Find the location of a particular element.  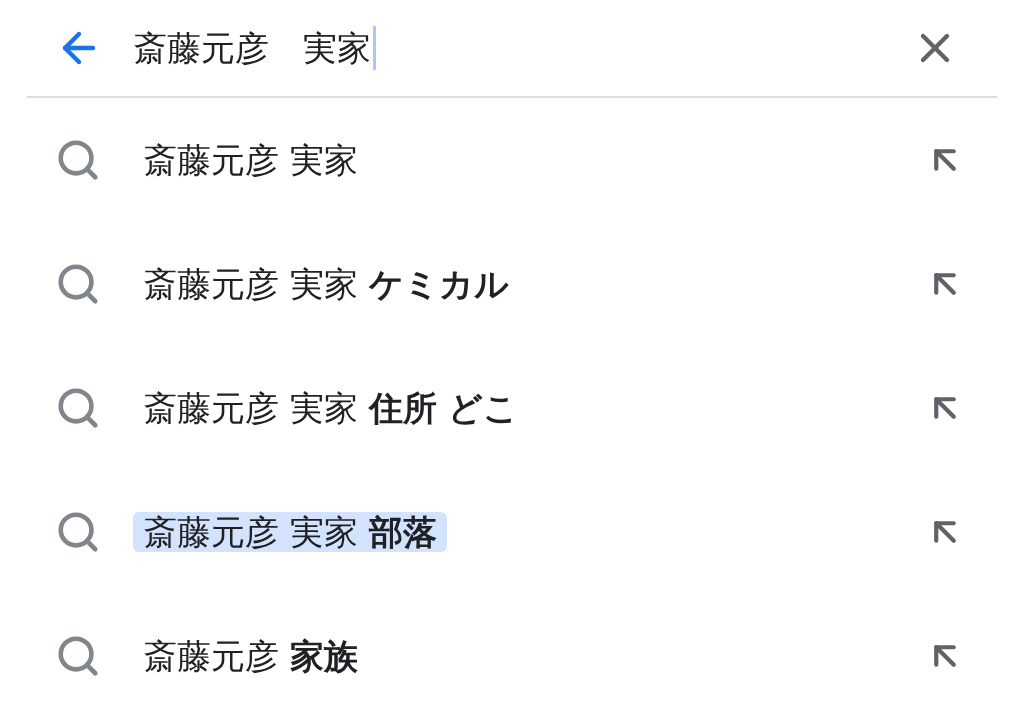

suggestion-item: 斎藤元彦 実家 部落 is located at coordinates (290, 532).